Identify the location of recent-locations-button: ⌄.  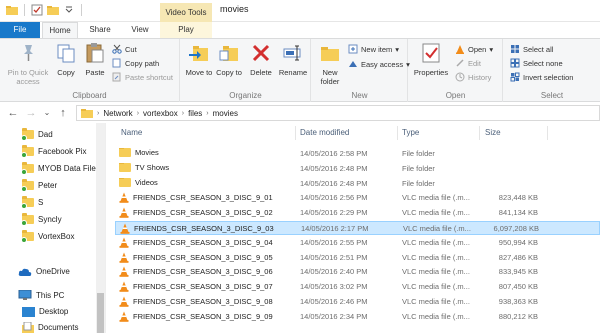
(47, 113).